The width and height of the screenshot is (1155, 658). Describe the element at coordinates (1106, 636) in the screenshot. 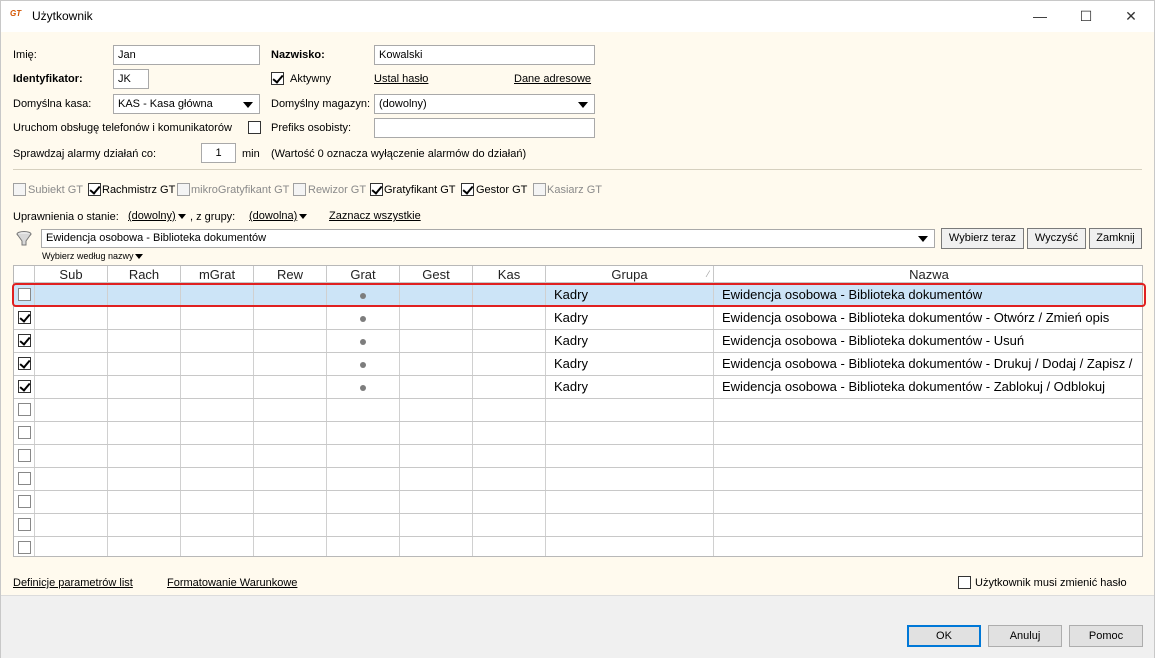

I see `help-button: Pomoc` at that location.